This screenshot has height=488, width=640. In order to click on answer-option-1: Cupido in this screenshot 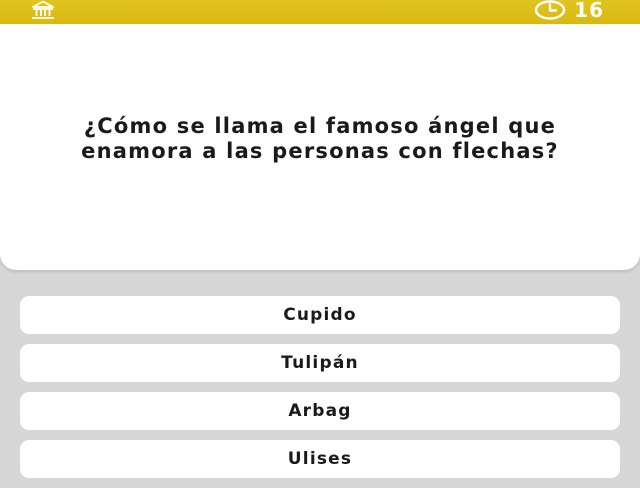, I will do `click(320, 315)`.